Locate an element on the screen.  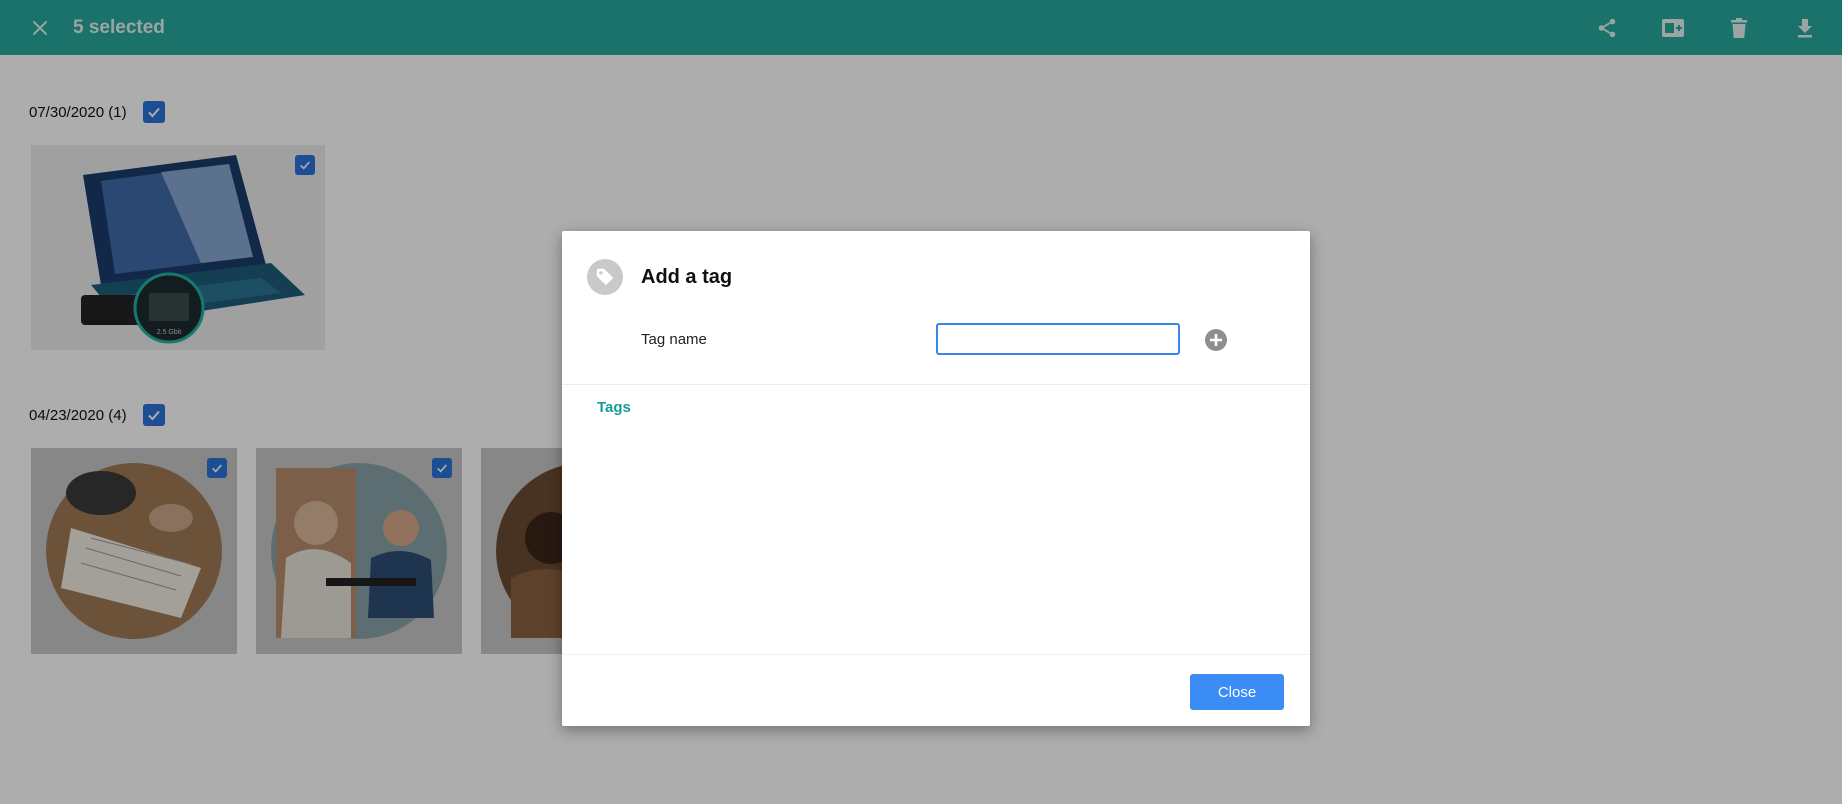
tag-icon is located at coordinates (605, 277).